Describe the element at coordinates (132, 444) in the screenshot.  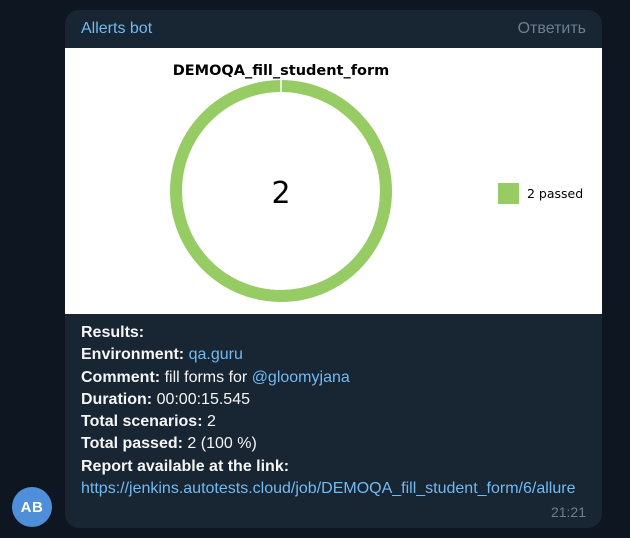
I see `total-passed-label: Total passed:` at that location.